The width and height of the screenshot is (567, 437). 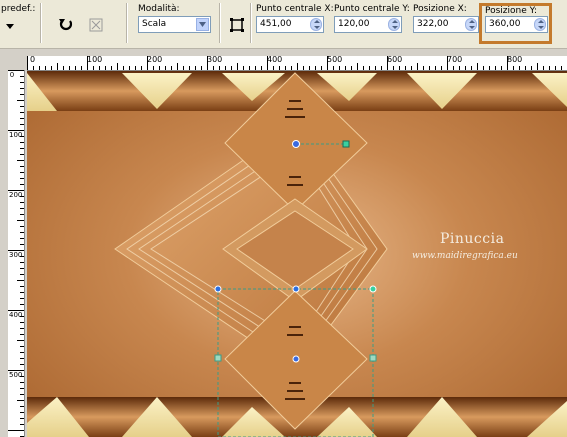 What do you see at coordinates (96, 25) in the screenshot?
I see `distort-icon` at bounding box center [96, 25].